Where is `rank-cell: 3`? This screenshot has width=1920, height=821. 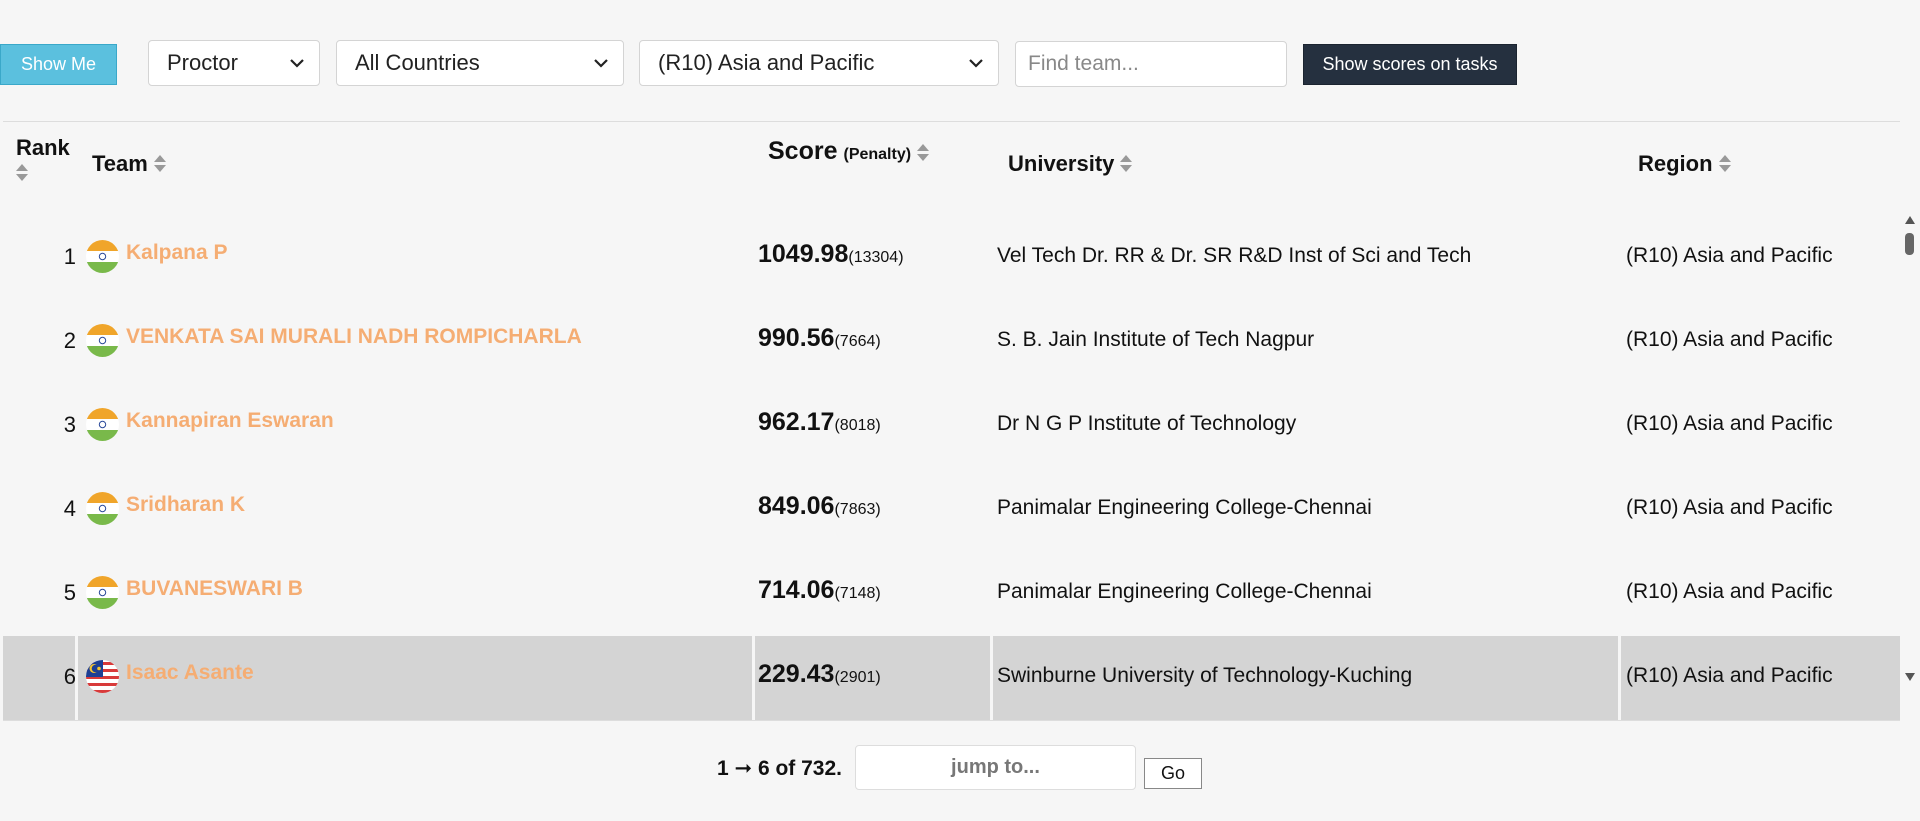
rank-cell: 3 is located at coordinates (69, 424).